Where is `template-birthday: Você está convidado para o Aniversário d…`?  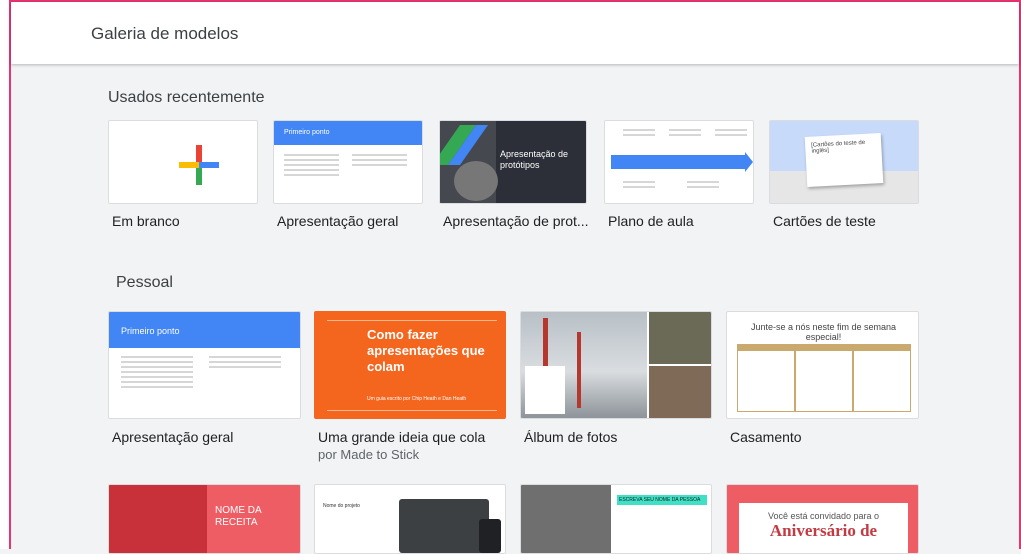 template-birthday: Você está convidado para o Aniversário d… is located at coordinates (822, 519).